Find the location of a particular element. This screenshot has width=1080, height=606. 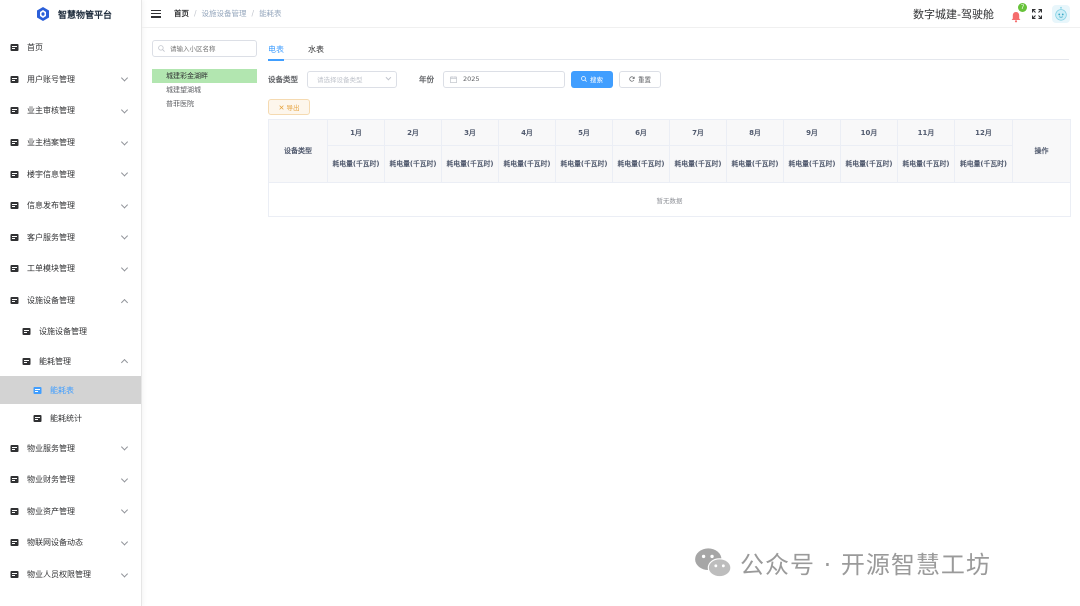

sidebar-item: 物业服务管理 is located at coordinates (70, 448).